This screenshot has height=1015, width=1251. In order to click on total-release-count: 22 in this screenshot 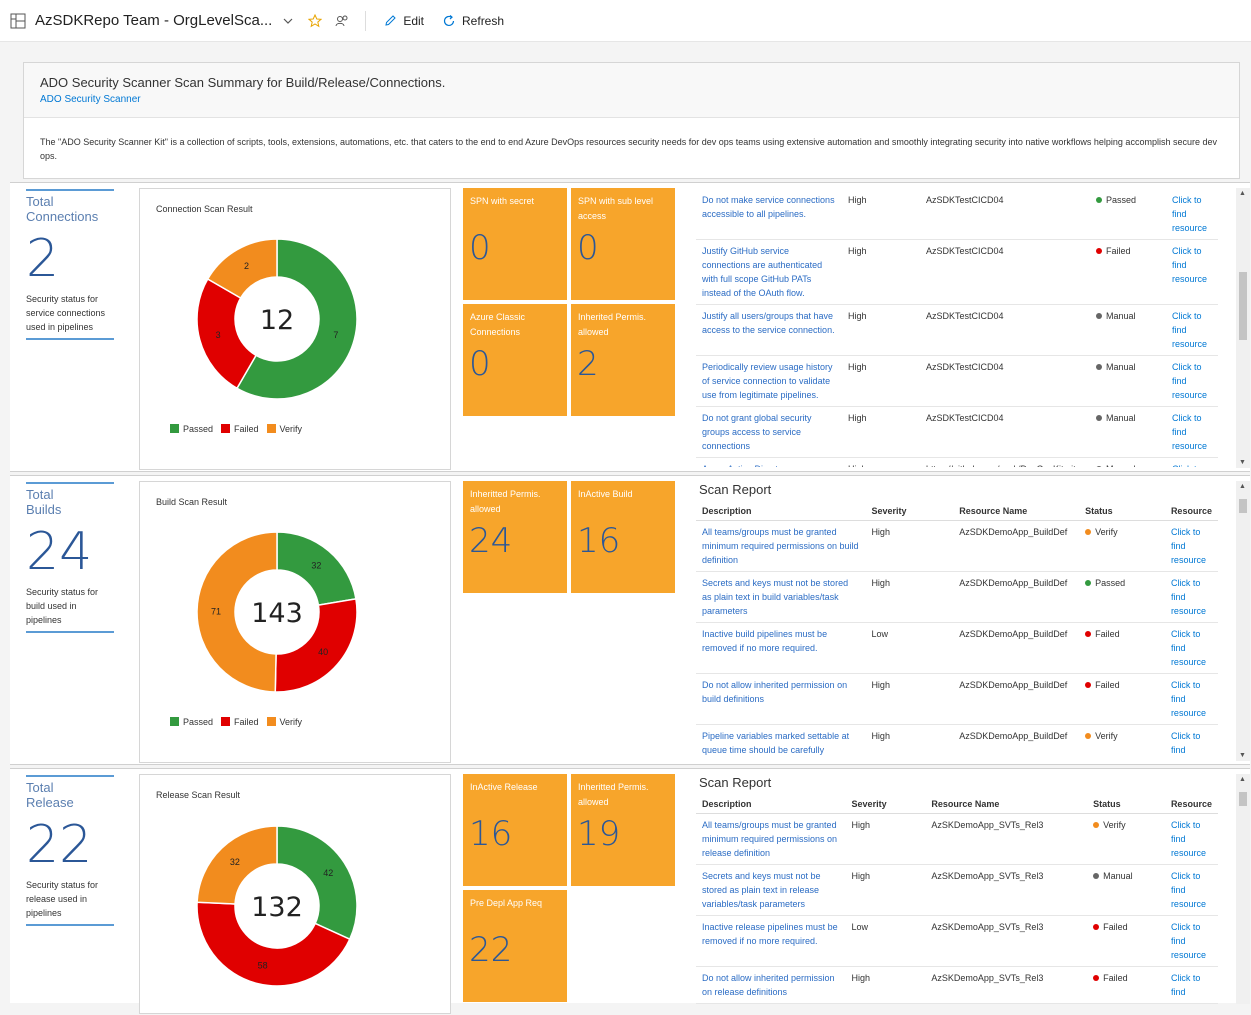, I will do `click(59, 845)`.